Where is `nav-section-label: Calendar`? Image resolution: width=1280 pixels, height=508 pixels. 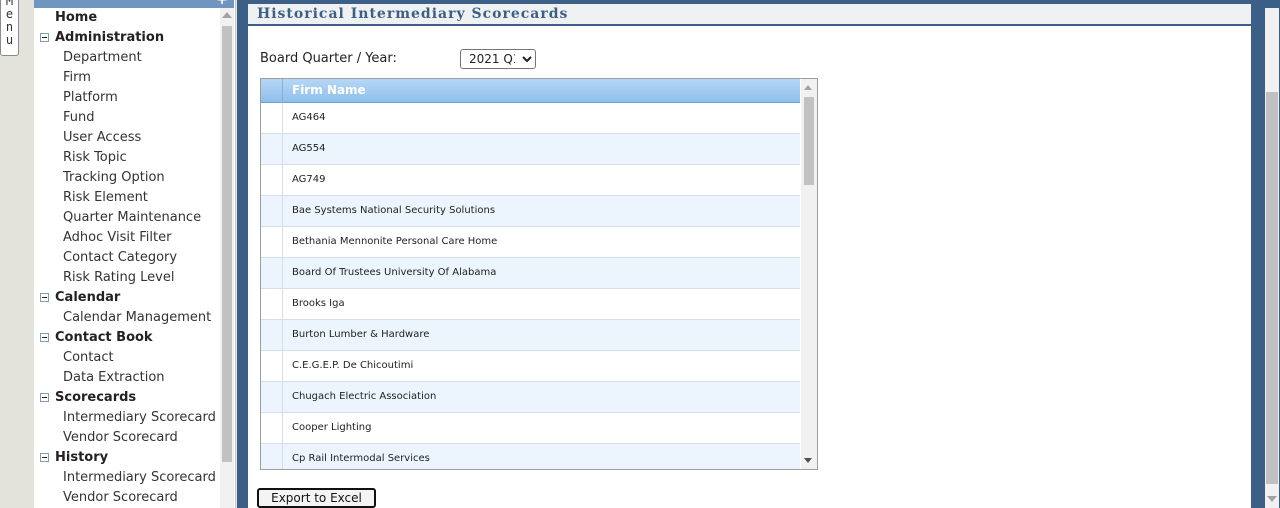
nav-section-label: Calendar is located at coordinates (88, 297).